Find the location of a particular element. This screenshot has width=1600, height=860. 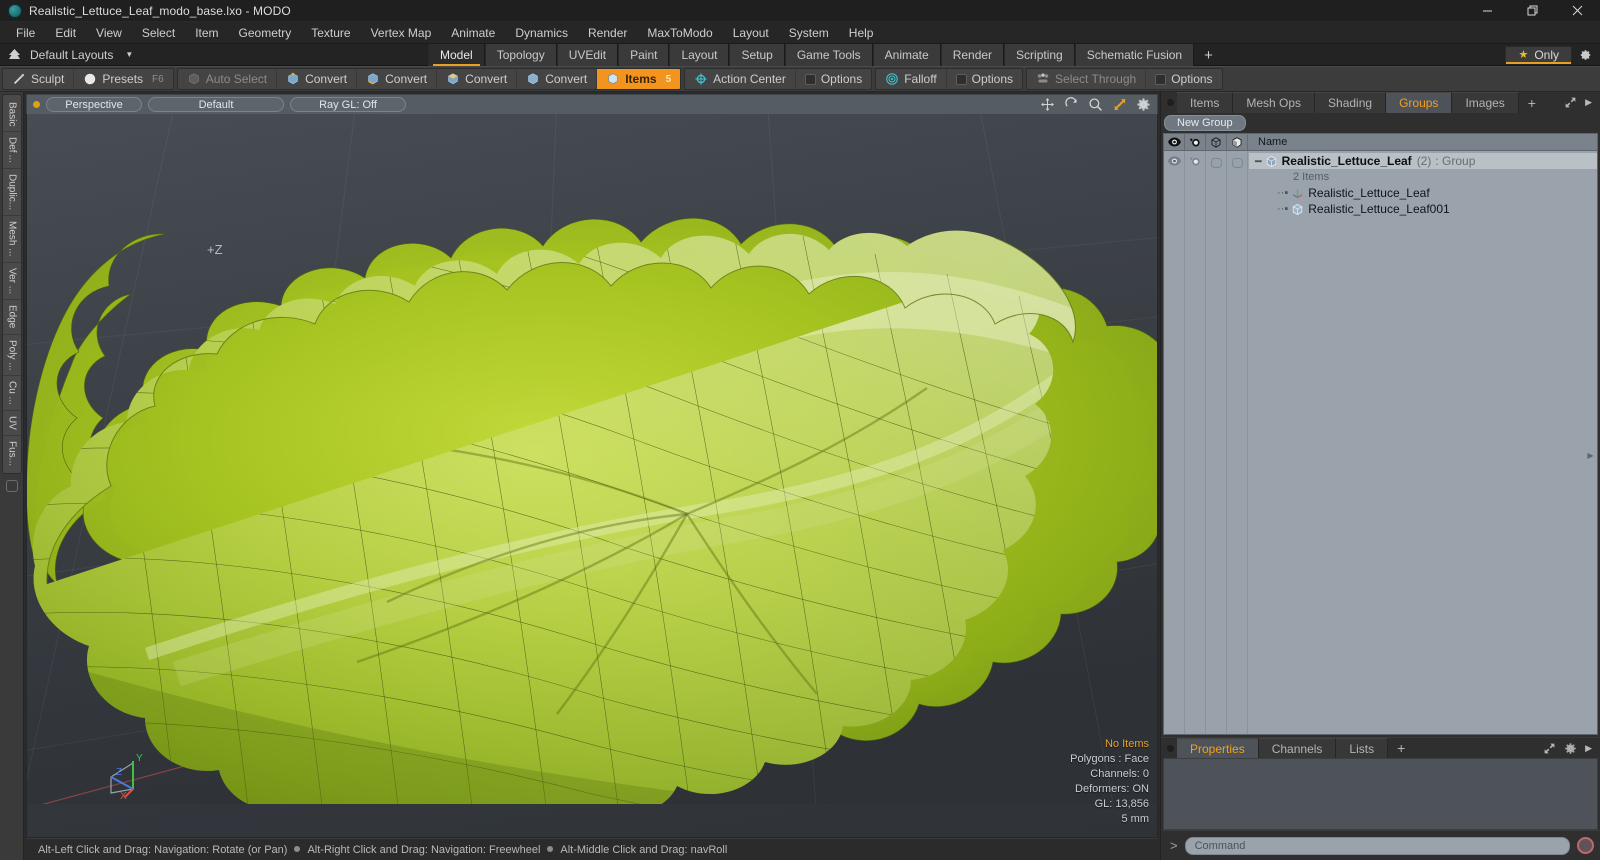

select-through-button: Select Through is located at coordinates (1087, 79).